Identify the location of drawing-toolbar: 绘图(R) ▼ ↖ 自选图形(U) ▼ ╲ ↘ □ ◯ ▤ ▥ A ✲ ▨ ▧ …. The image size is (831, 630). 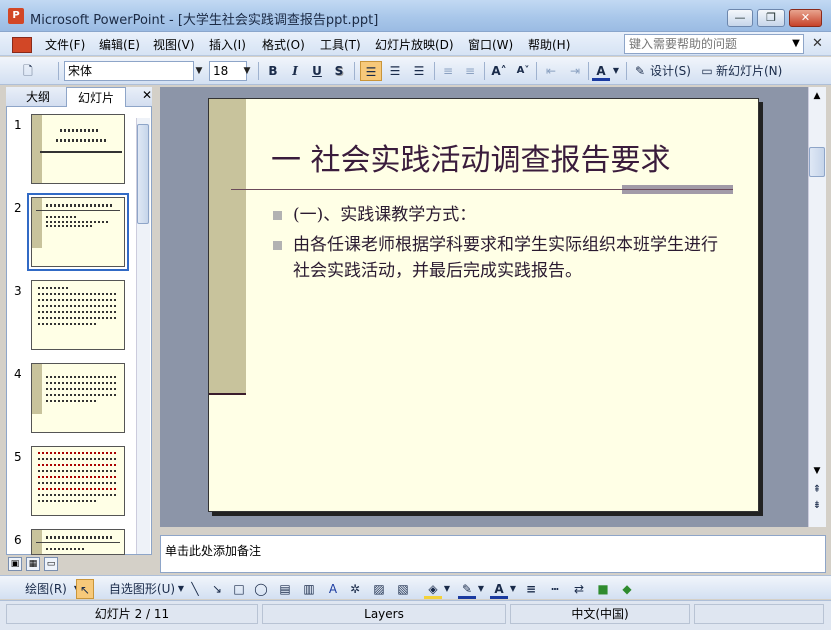
(415, 587).